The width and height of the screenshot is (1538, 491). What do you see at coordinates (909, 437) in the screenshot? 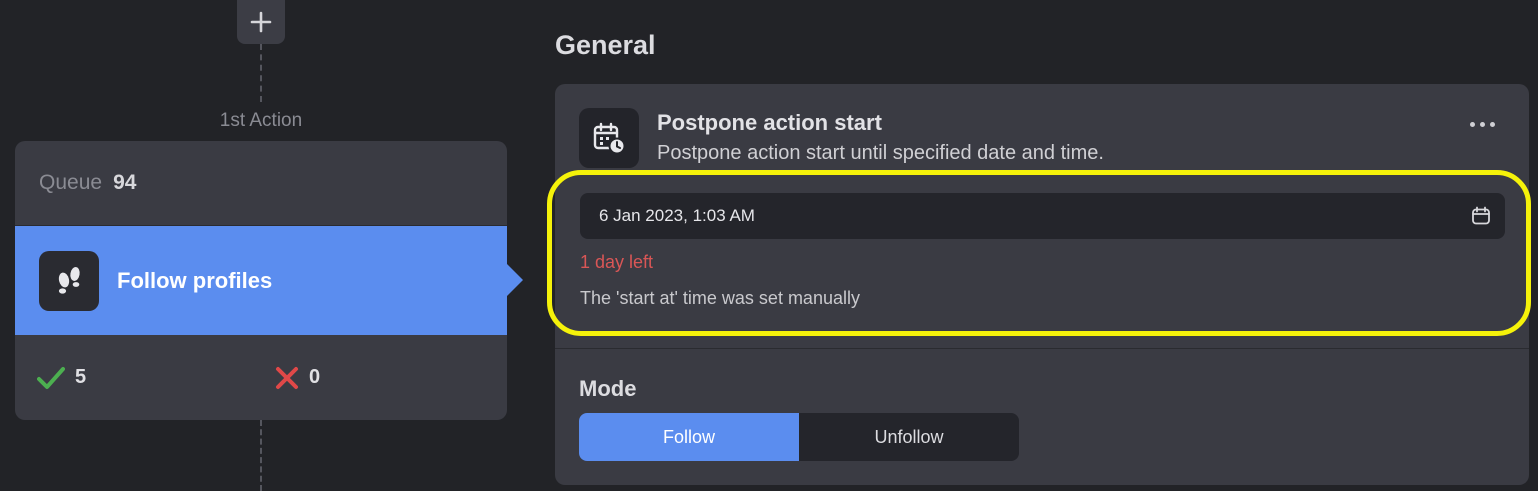
I see `mode-unfollow-option: Unfollow` at bounding box center [909, 437].